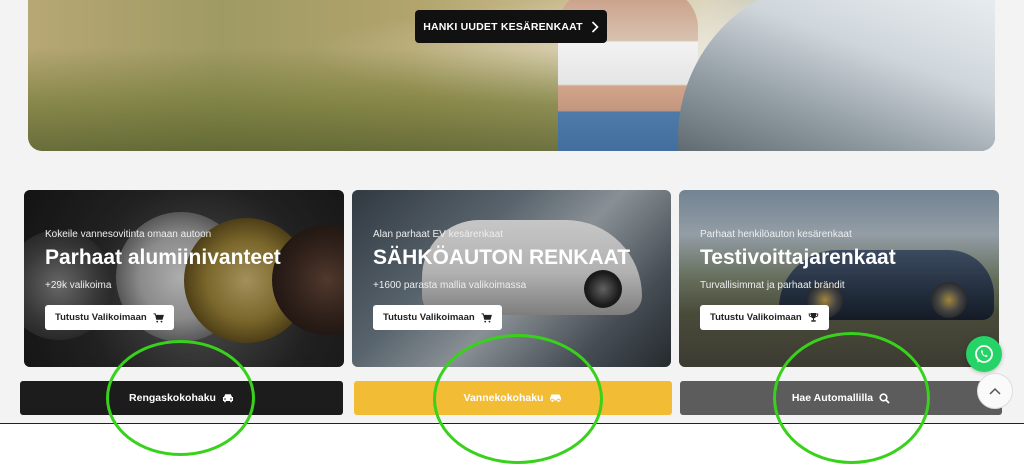  What do you see at coordinates (836, 75) in the screenshot?
I see `hero-car-image` at bounding box center [836, 75].